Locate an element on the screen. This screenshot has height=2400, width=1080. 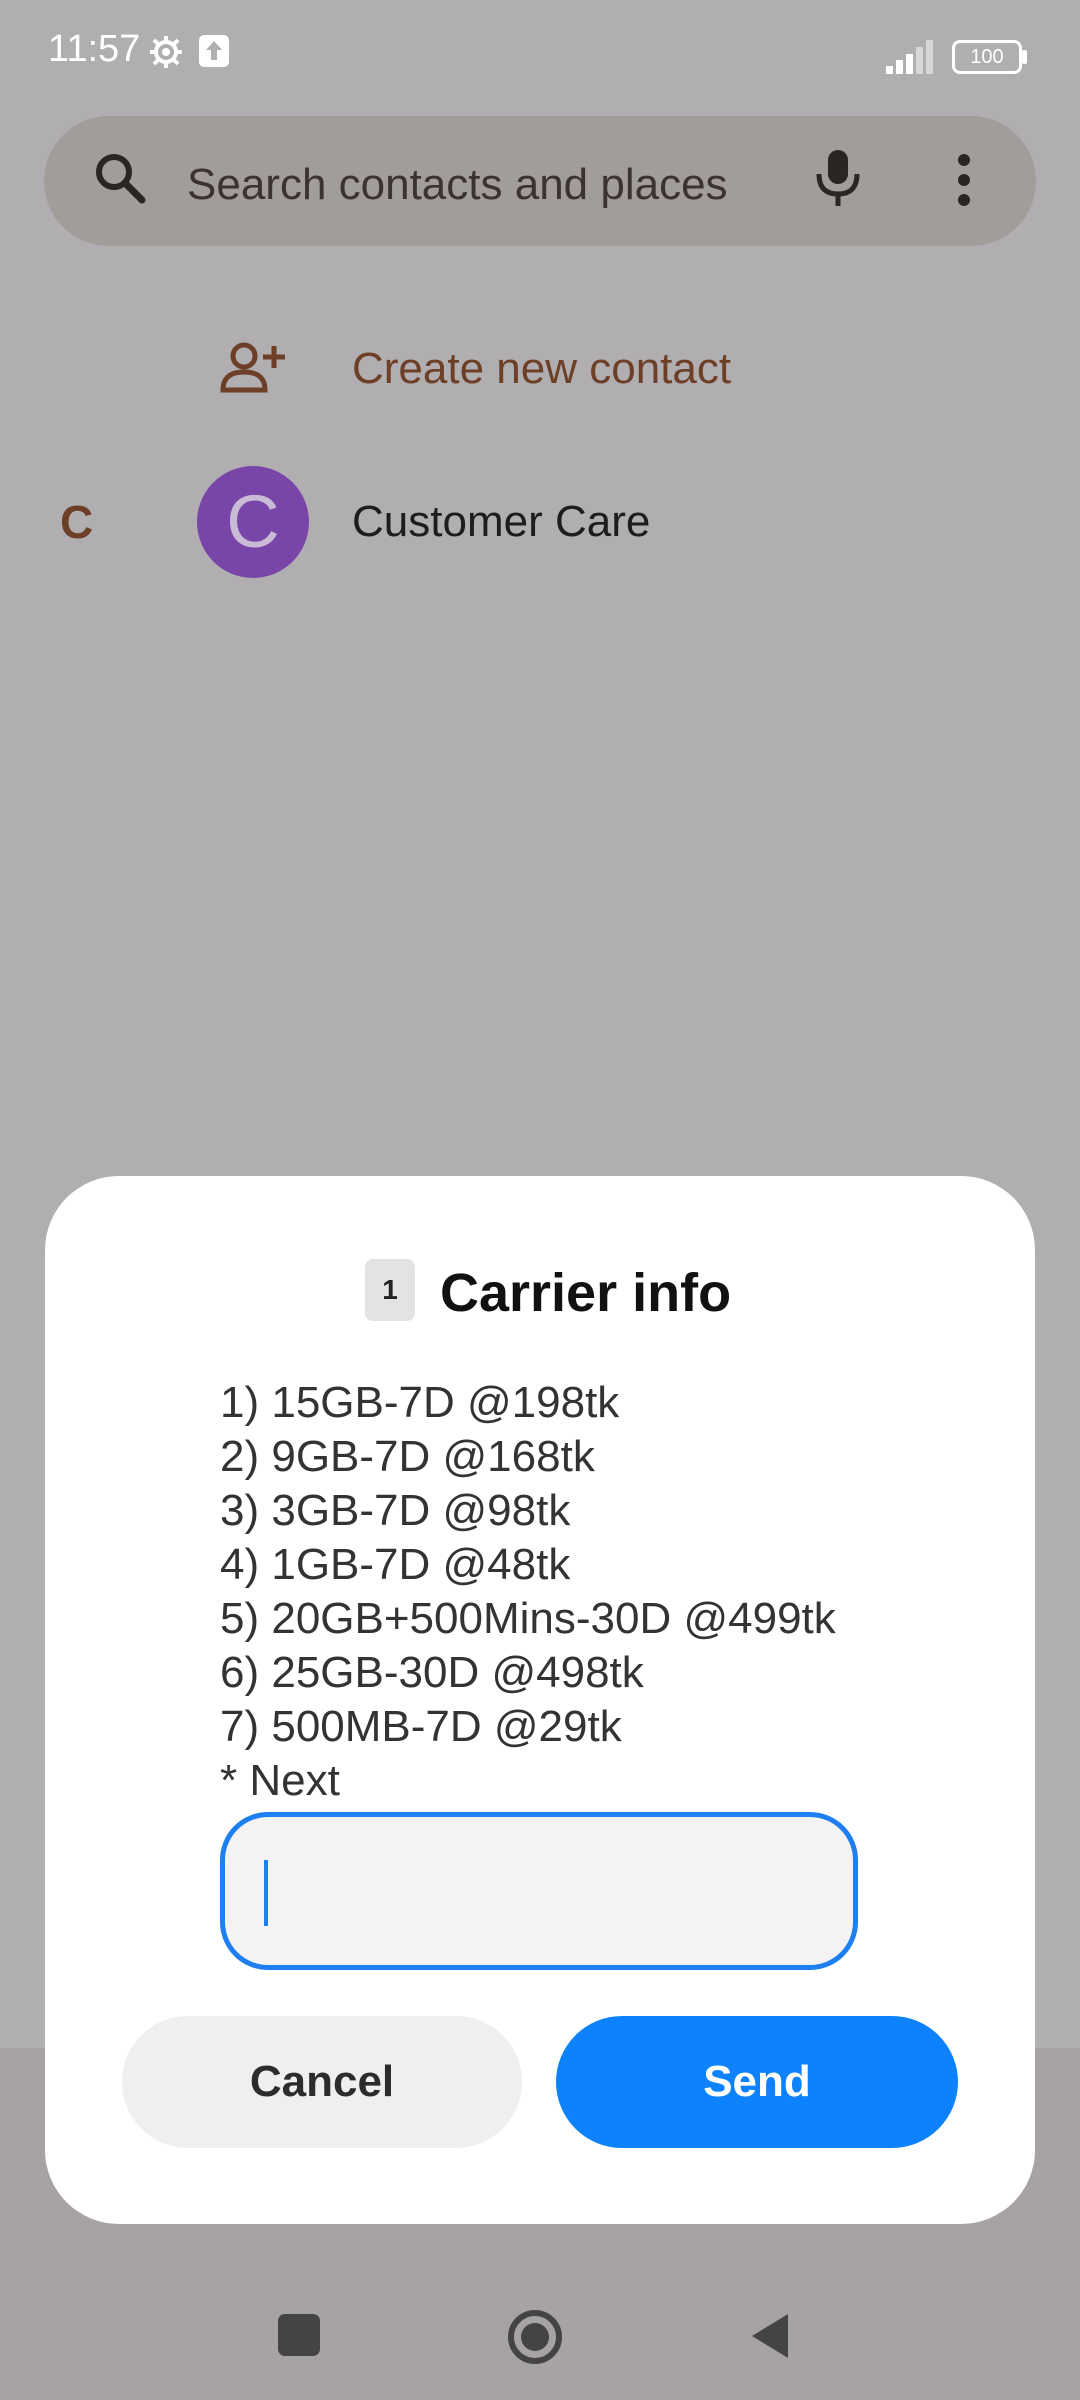
battery-tip is located at coordinates (1024, 57).